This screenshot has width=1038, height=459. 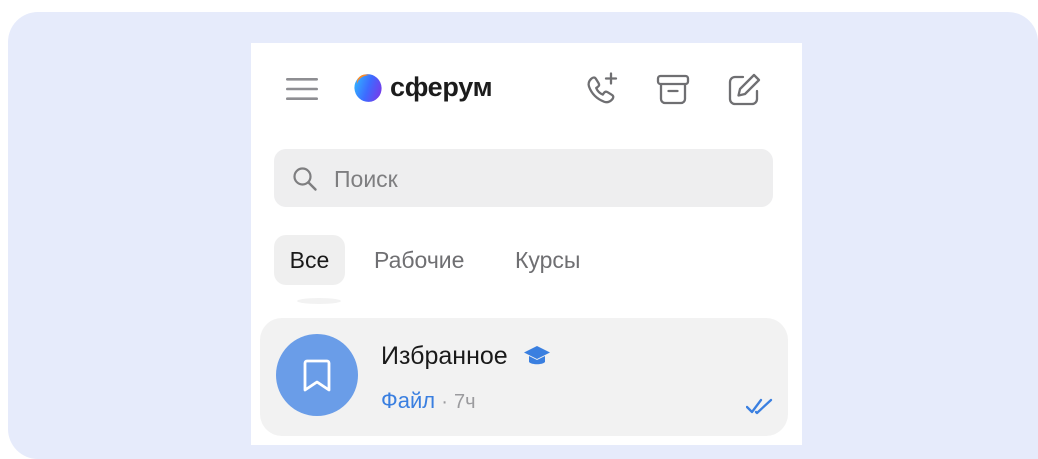 I want to click on search-placeholder: Поиск, so click(x=366, y=179).